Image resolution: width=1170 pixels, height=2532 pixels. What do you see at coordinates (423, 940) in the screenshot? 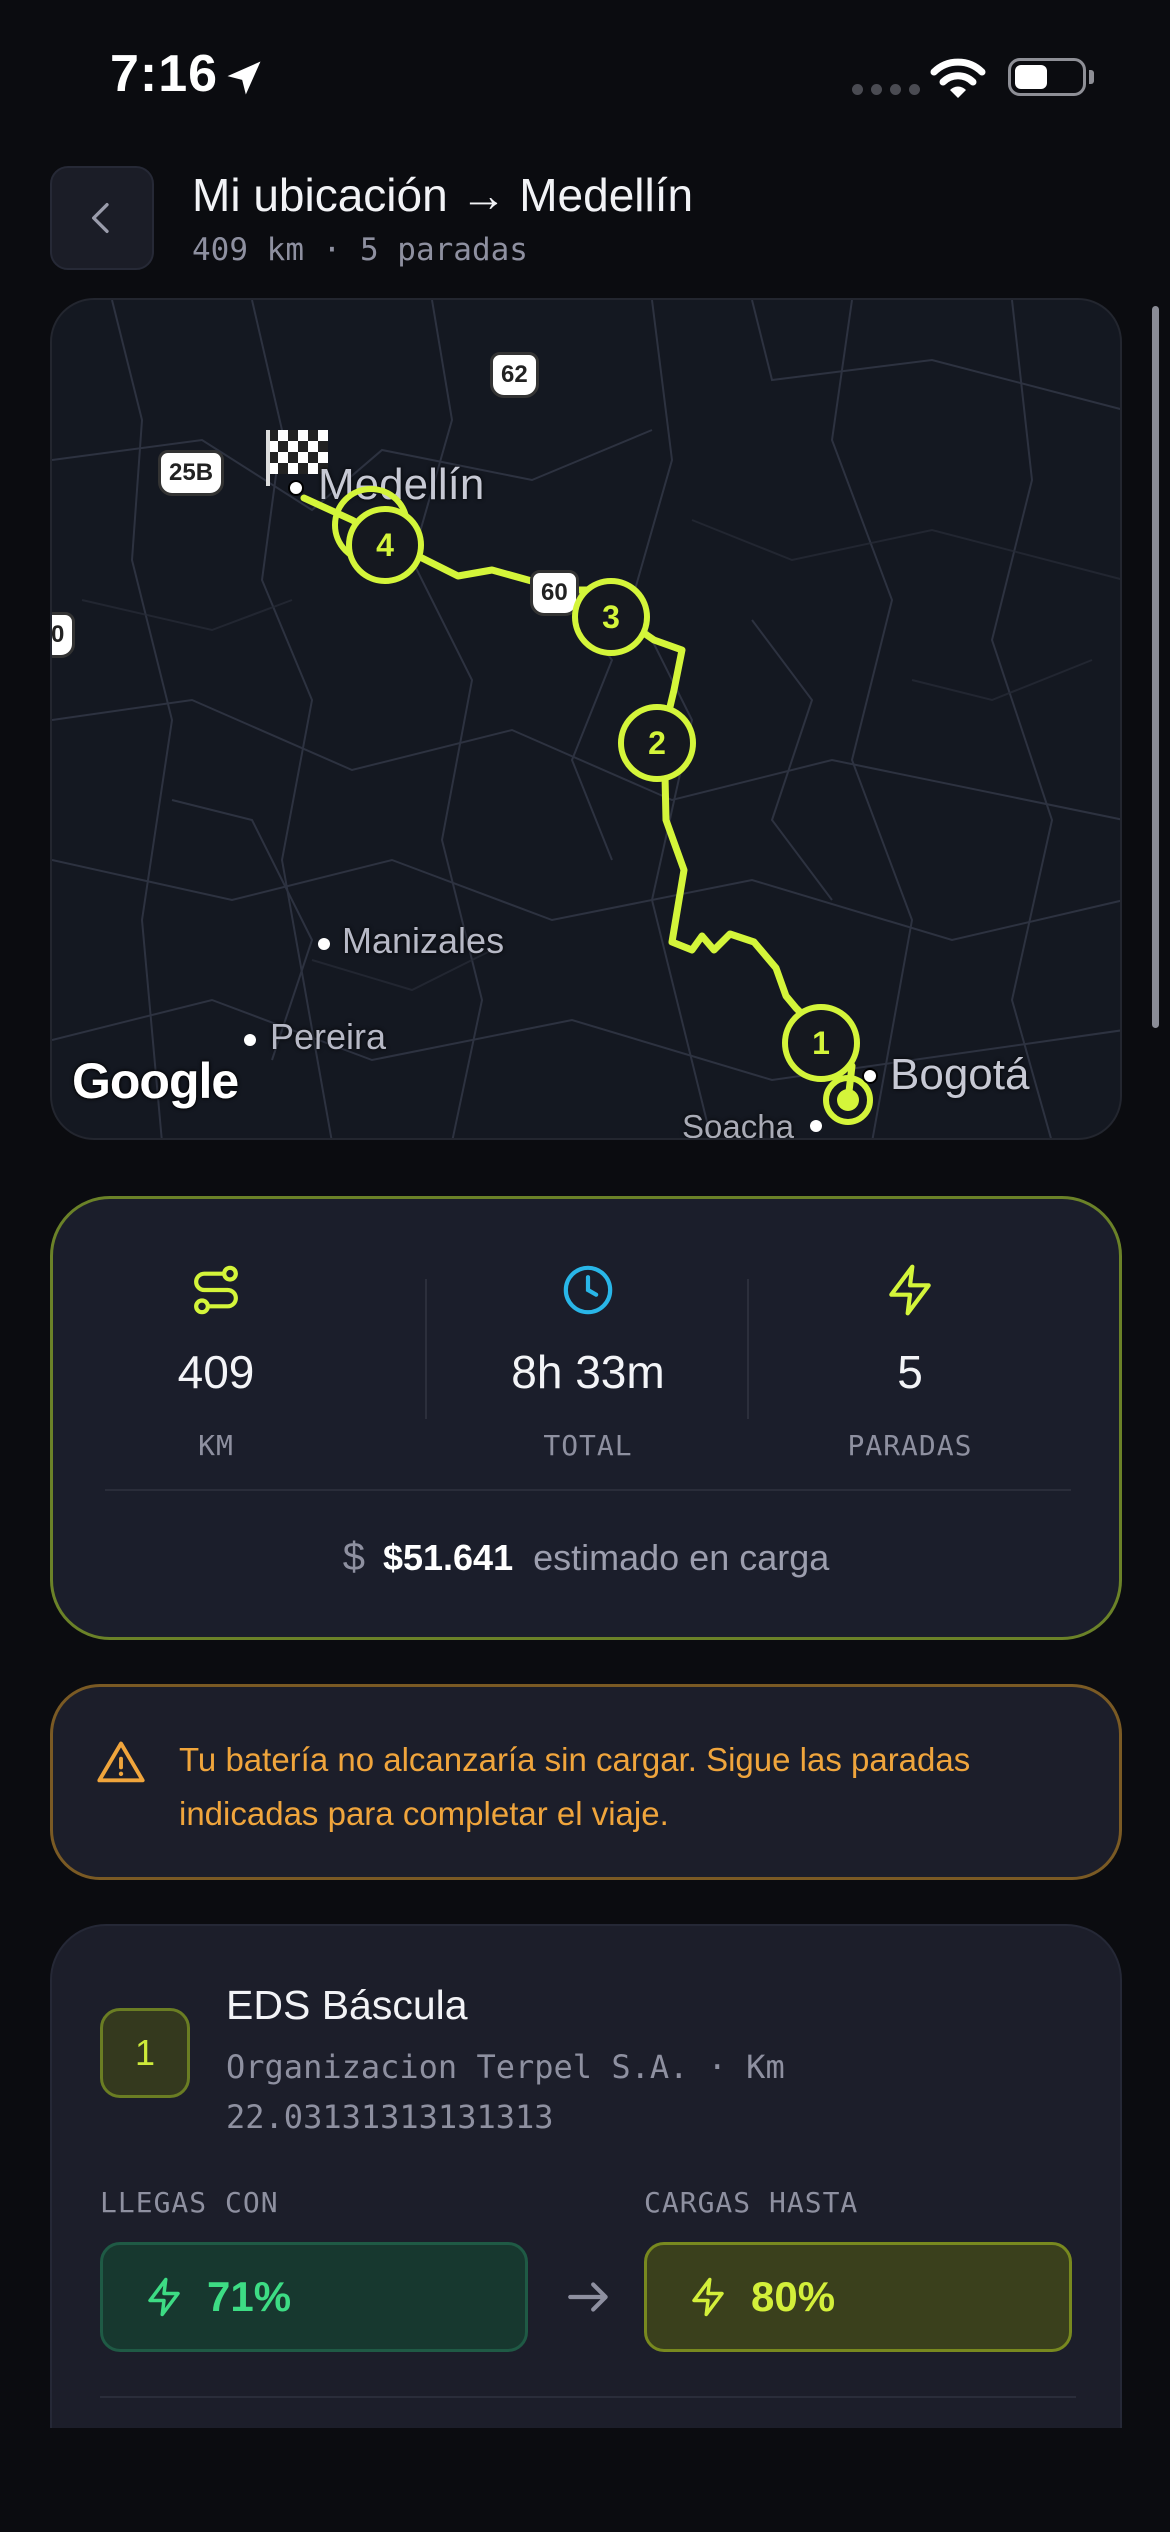
I see `city-manizales: Manizales` at bounding box center [423, 940].